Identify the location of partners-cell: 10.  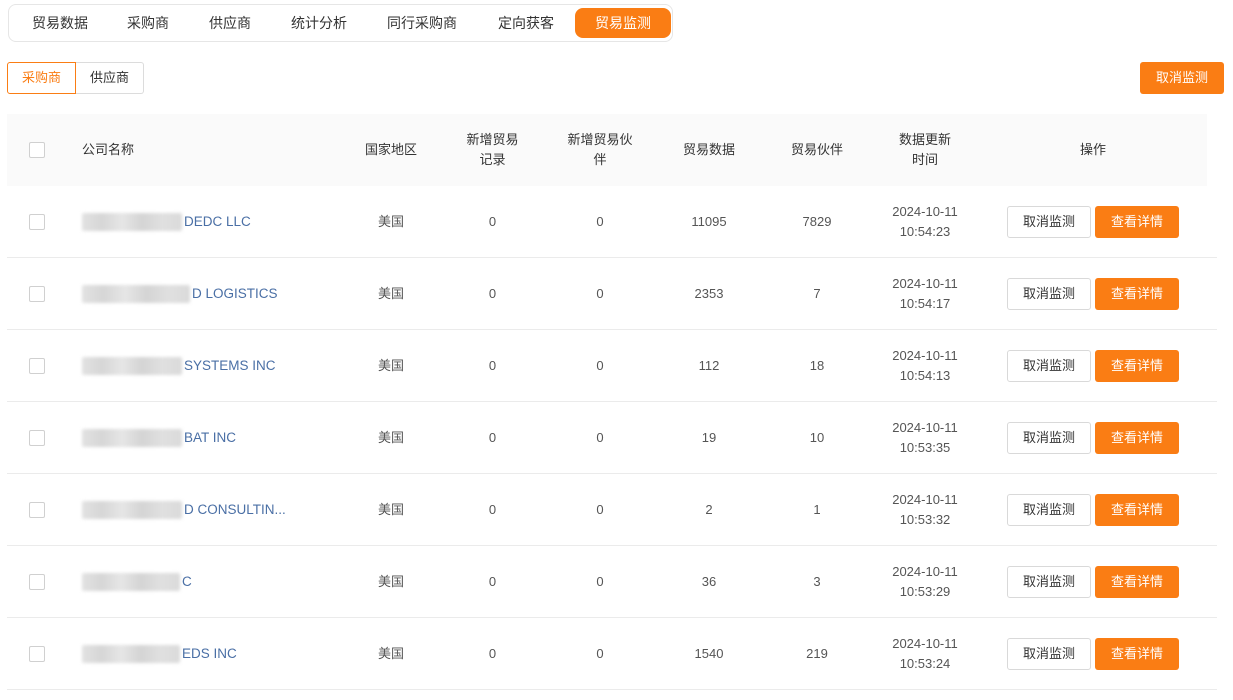
(817, 437).